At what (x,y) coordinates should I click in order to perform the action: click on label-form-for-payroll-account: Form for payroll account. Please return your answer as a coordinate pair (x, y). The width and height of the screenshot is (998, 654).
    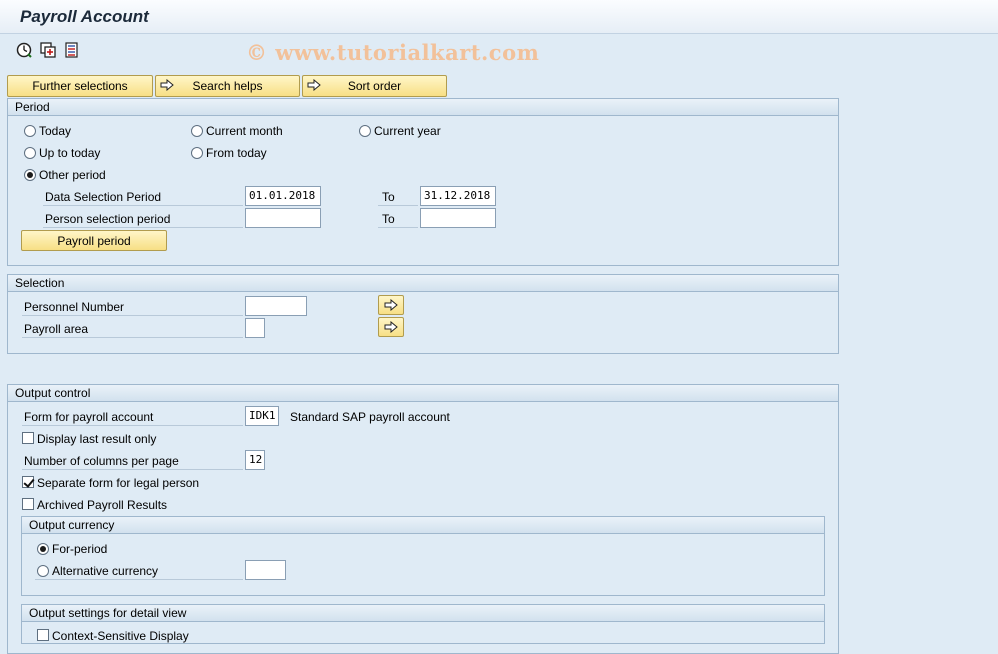
    Looking at the image, I should click on (89, 417).